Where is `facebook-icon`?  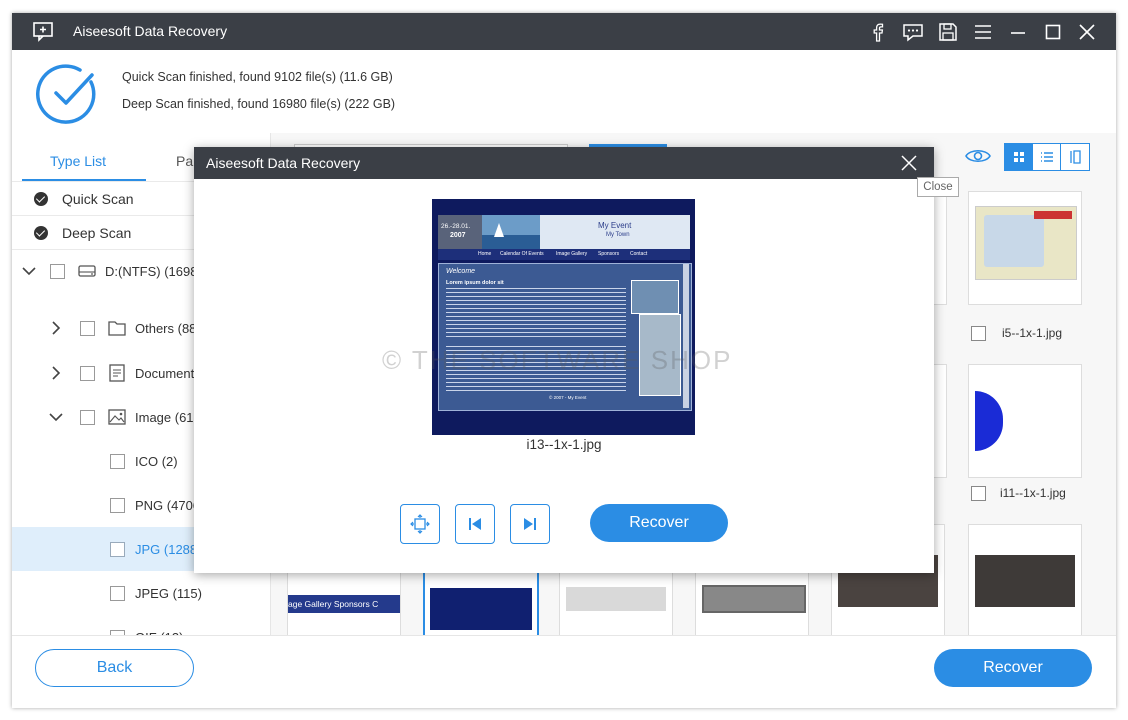
facebook-icon is located at coordinates (878, 32).